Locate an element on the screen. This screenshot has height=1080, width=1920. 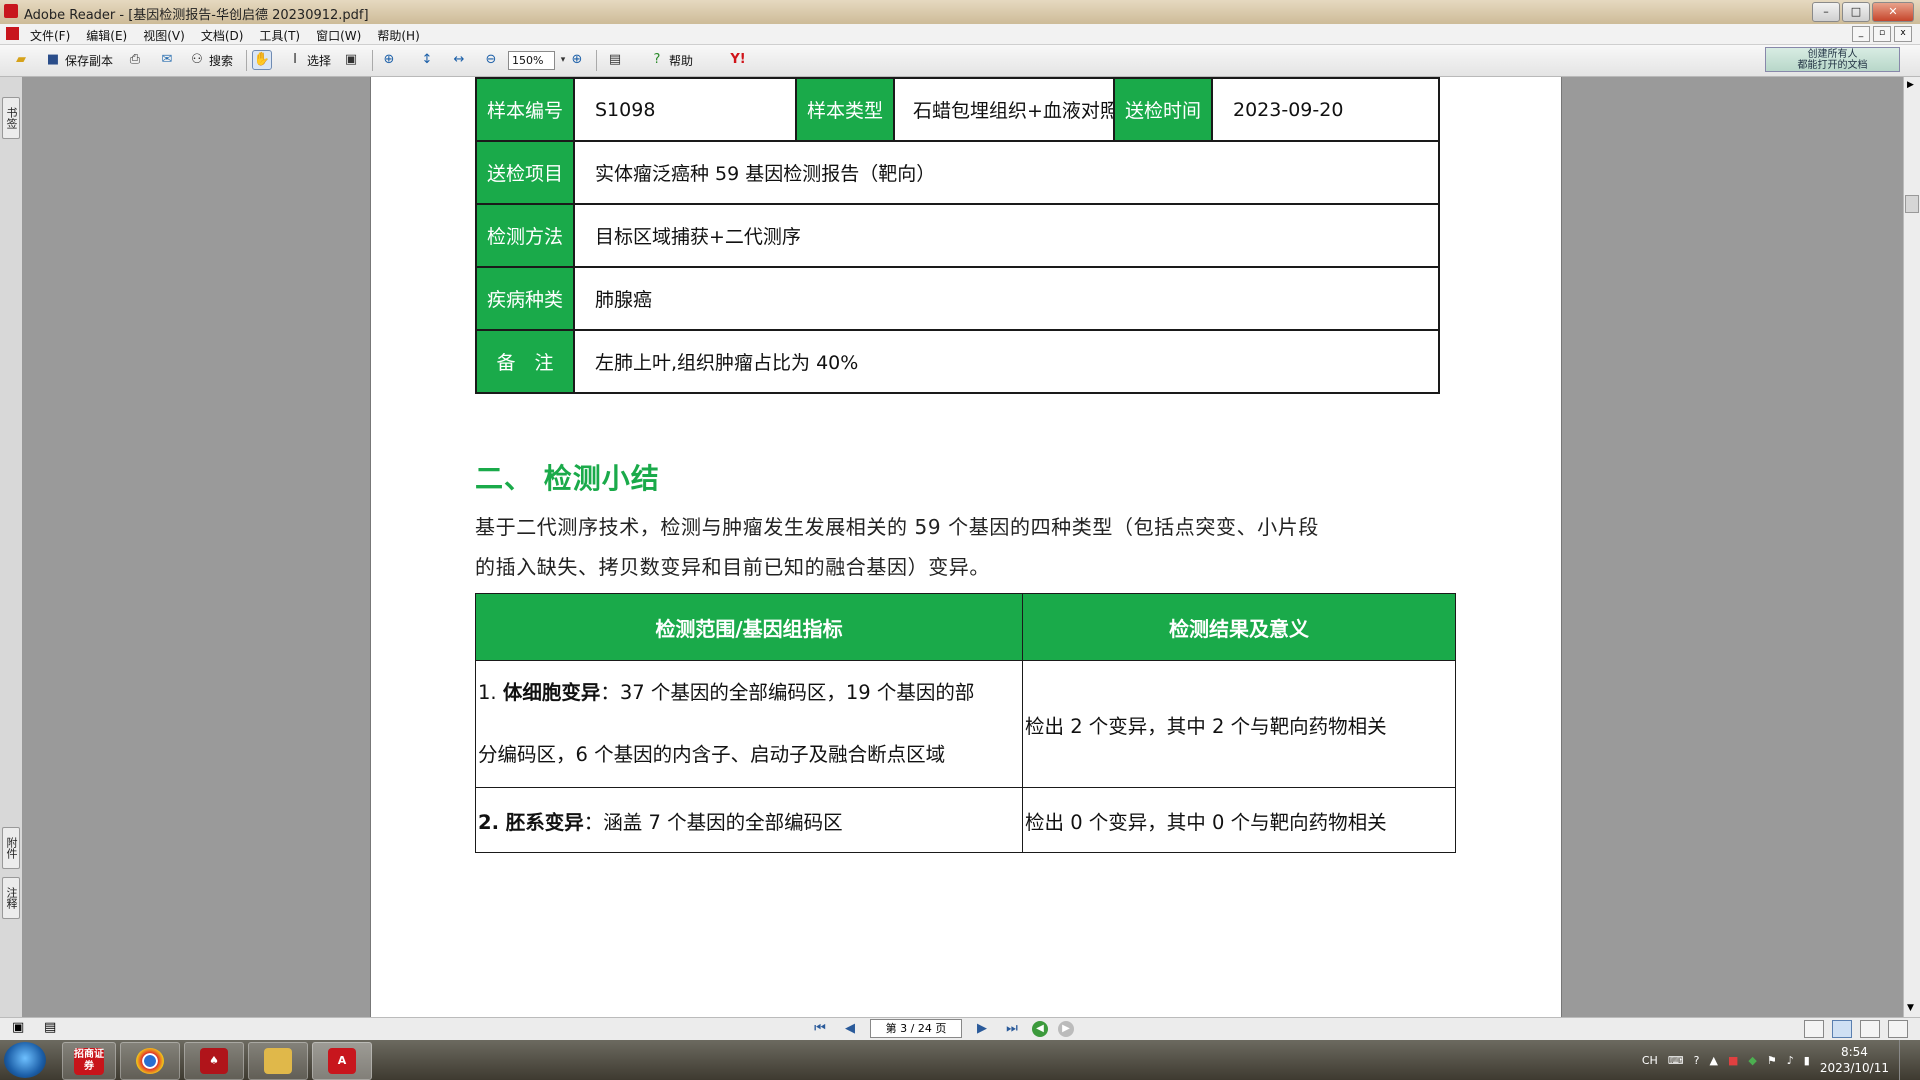
network-icon: ▮ is located at coordinates (1807, 1060).